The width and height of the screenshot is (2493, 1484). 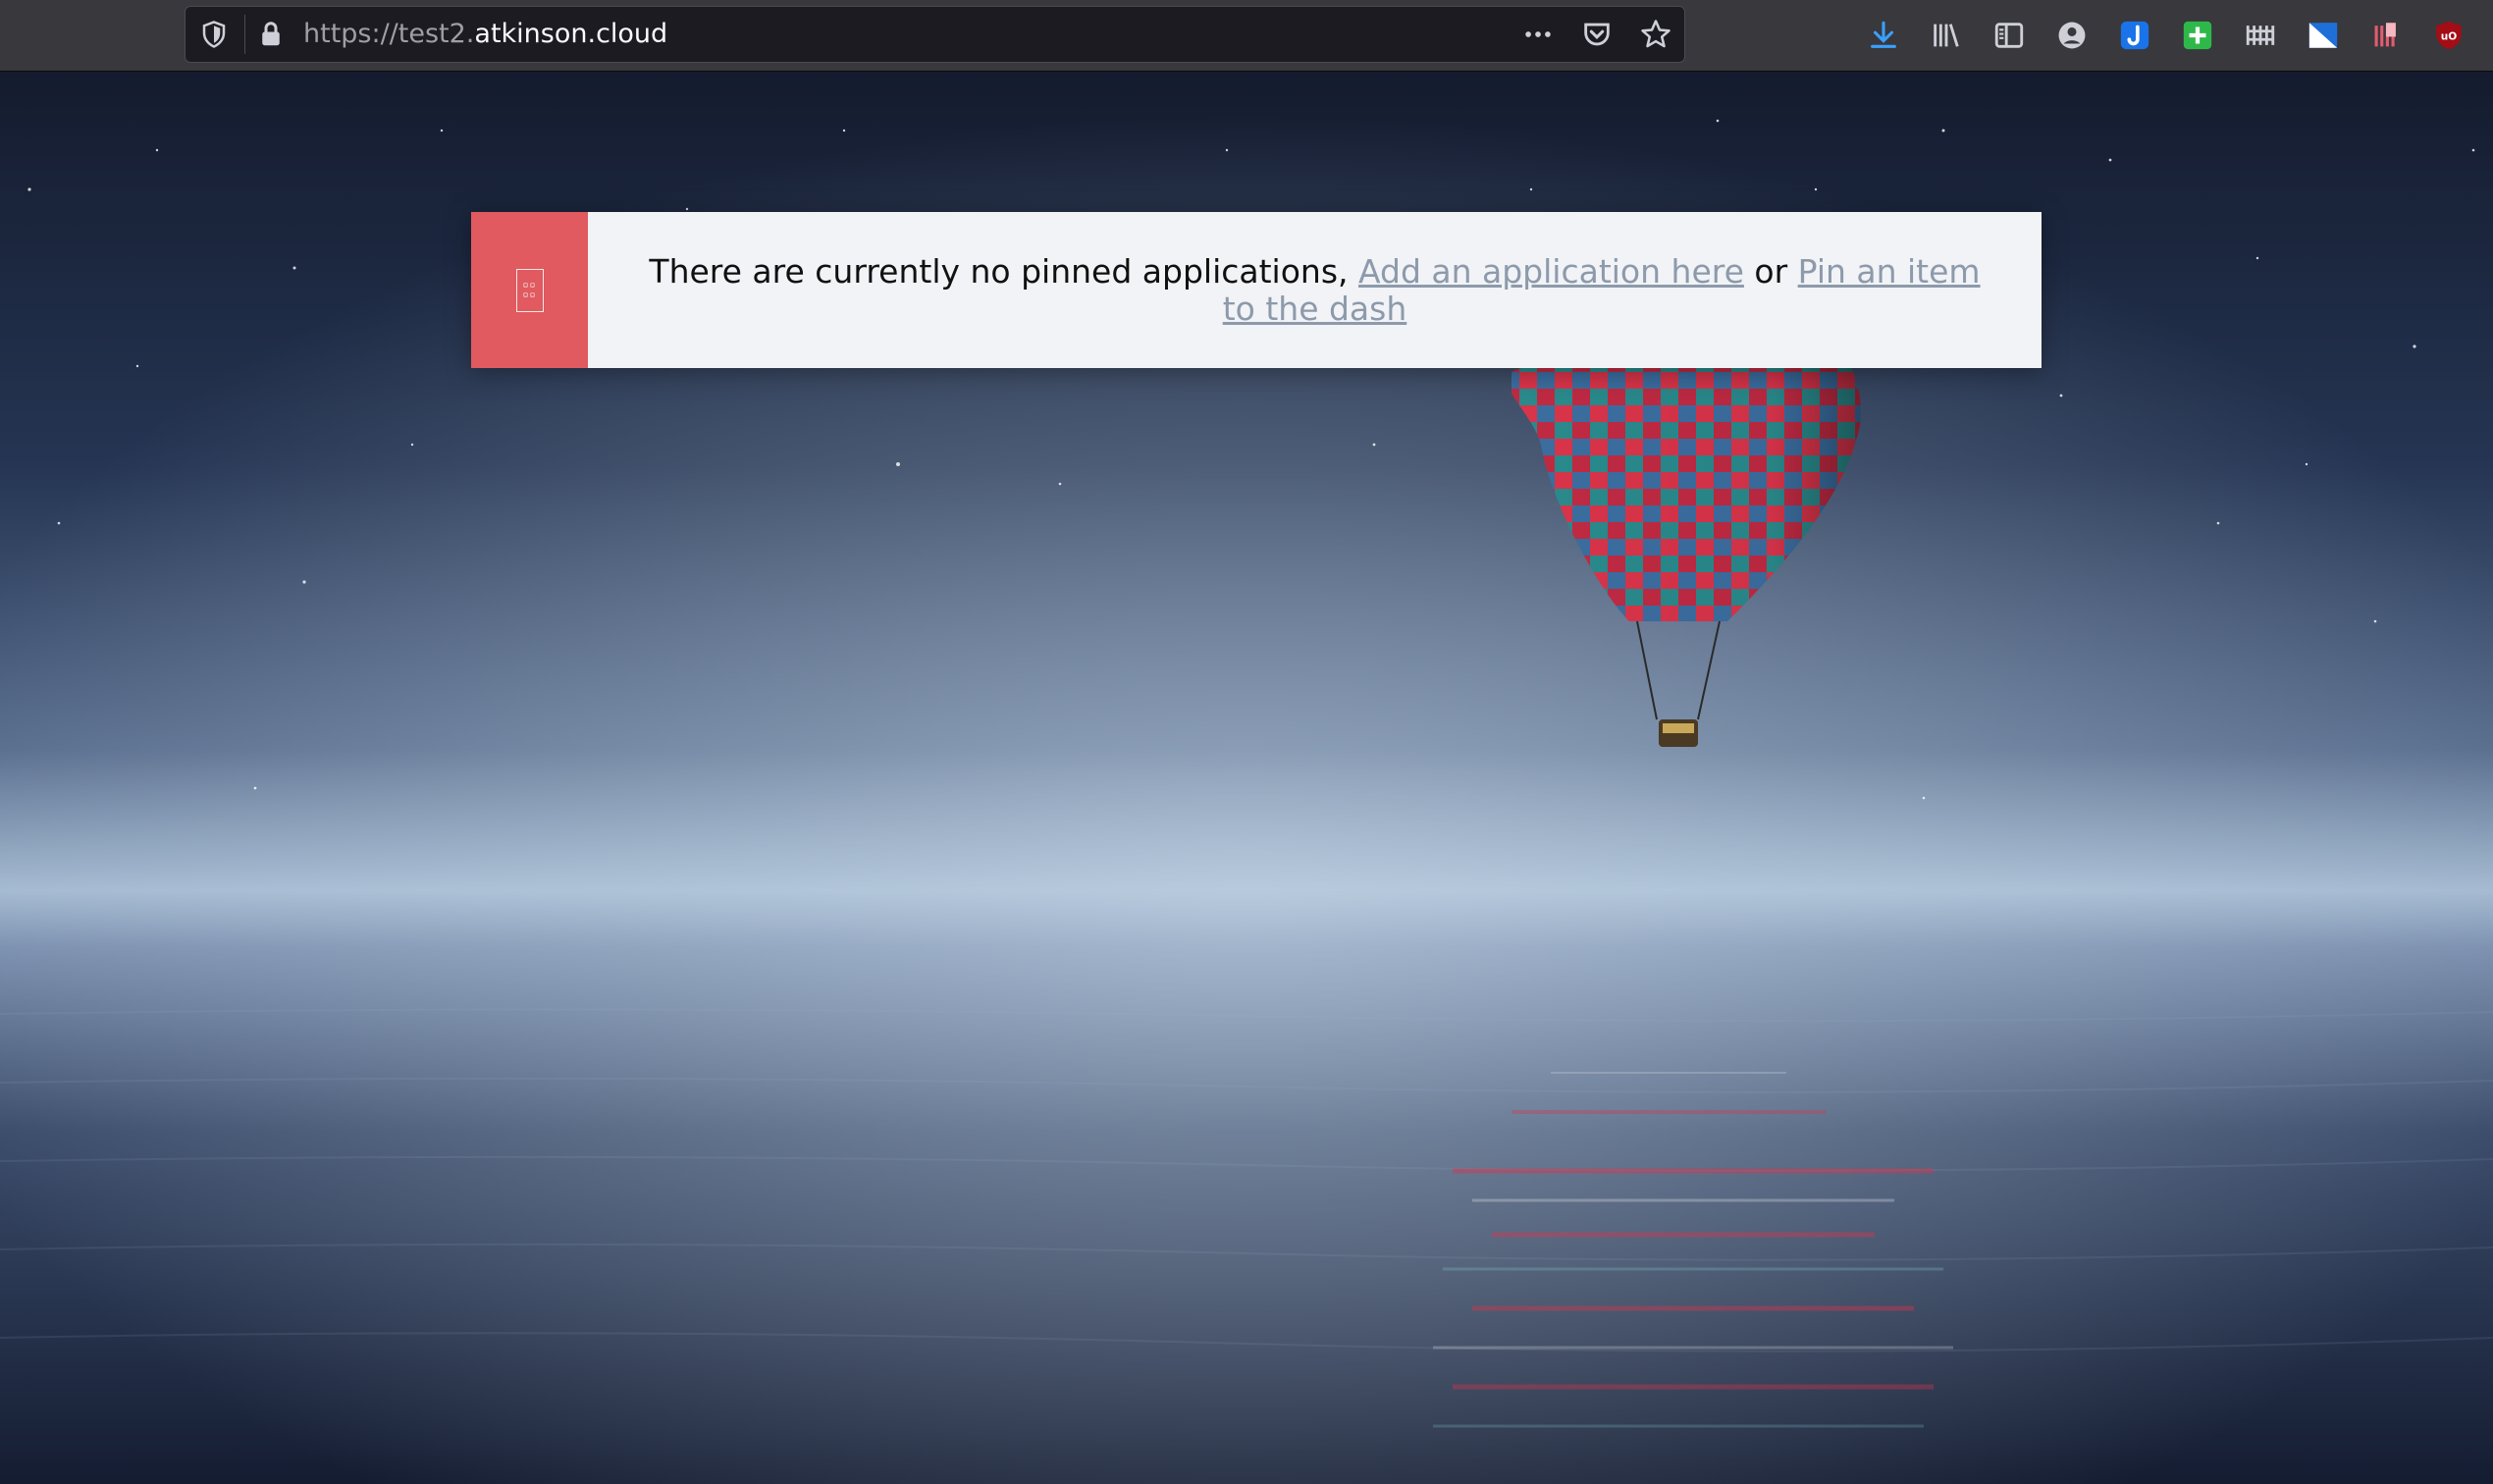 I want to click on sidebar-icon, so click(x=2009, y=35).